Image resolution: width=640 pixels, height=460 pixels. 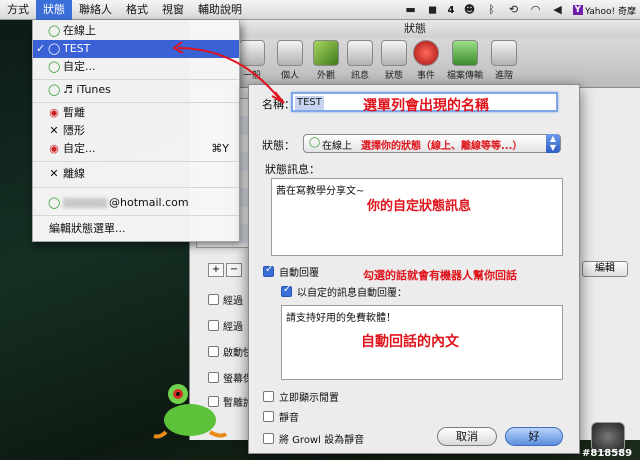 What do you see at coordinates (426, 106) in the screenshot?
I see `annotation-name: 選單列會出現的名稱` at bounding box center [426, 106].